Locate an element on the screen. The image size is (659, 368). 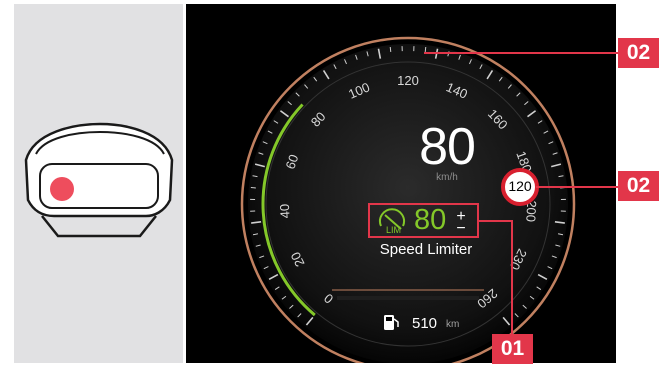
callout-01-bottom: 01 is located at coordinates (512, 349).